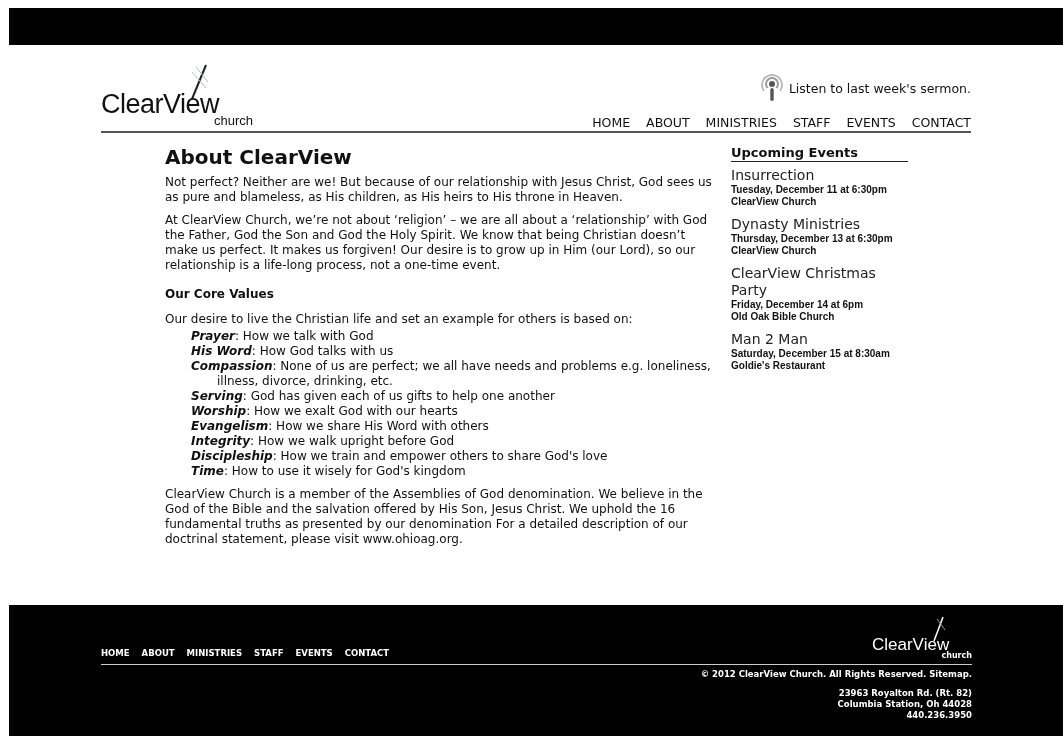 This screenshot has height=736, width=1063. What do you see at coordinates (811, 354) in the screenshot?
I see `event-date: Saturday, December 15 at 8:30am` at bounding box center [811, 354].